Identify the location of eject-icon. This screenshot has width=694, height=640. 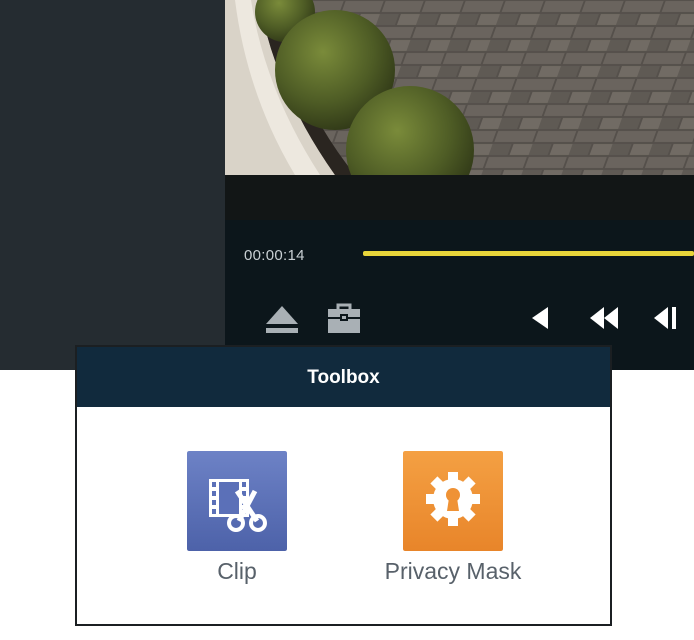
(282, 319).